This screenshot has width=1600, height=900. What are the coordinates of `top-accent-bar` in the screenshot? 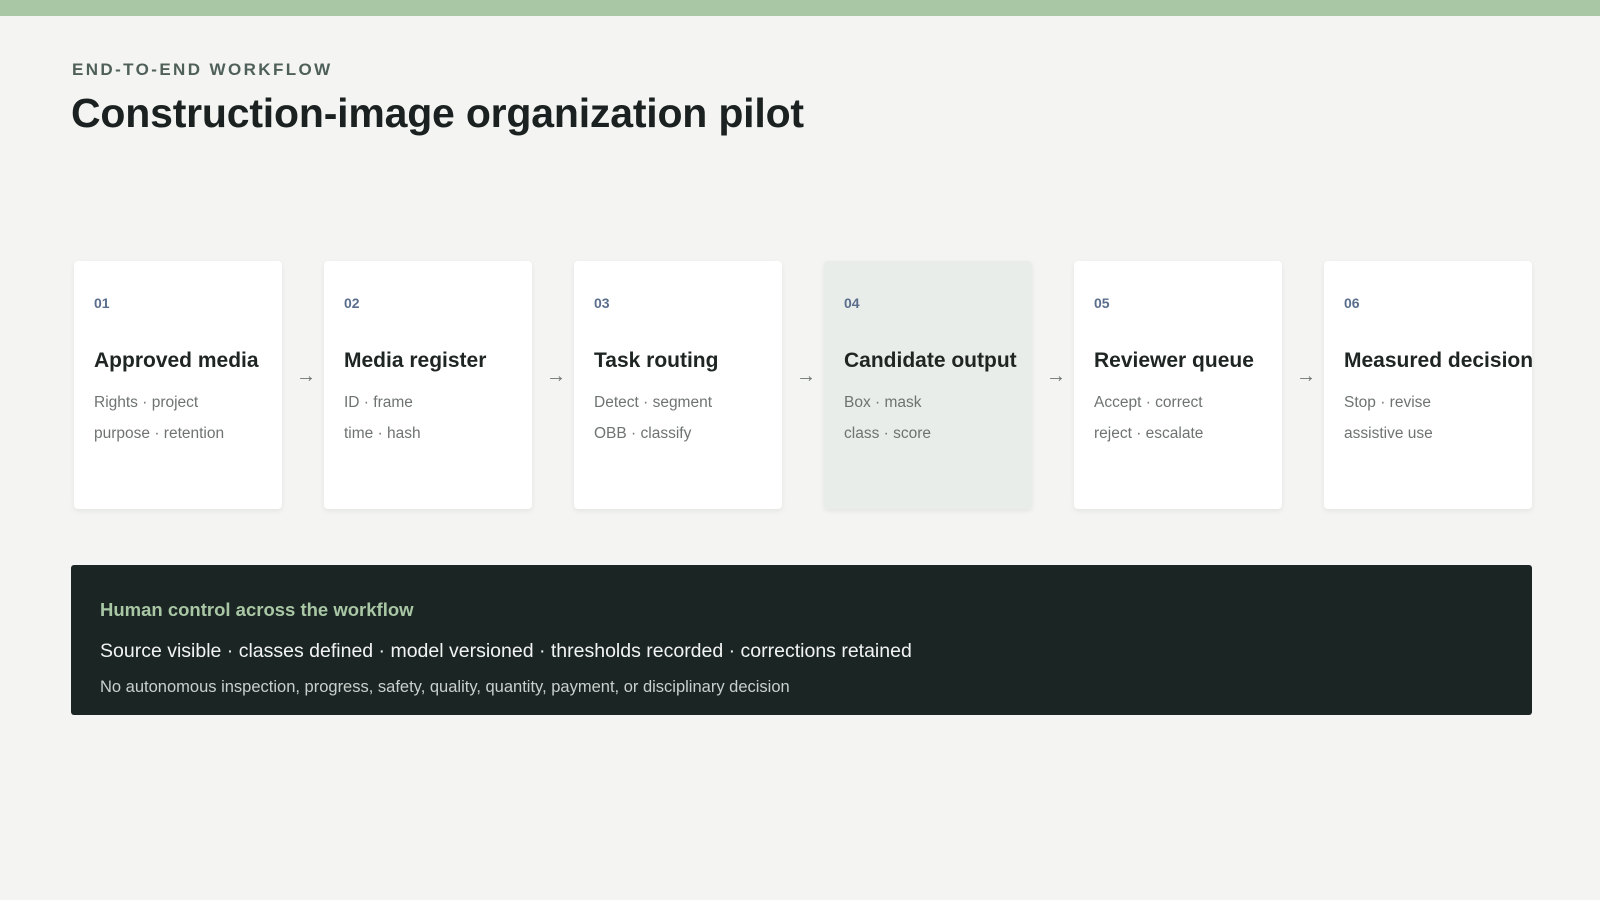 It's located at (800, 8).